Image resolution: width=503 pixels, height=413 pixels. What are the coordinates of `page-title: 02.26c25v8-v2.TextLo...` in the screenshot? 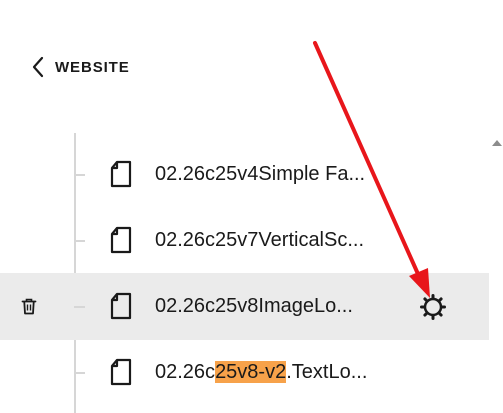 It's located at (261, 372).